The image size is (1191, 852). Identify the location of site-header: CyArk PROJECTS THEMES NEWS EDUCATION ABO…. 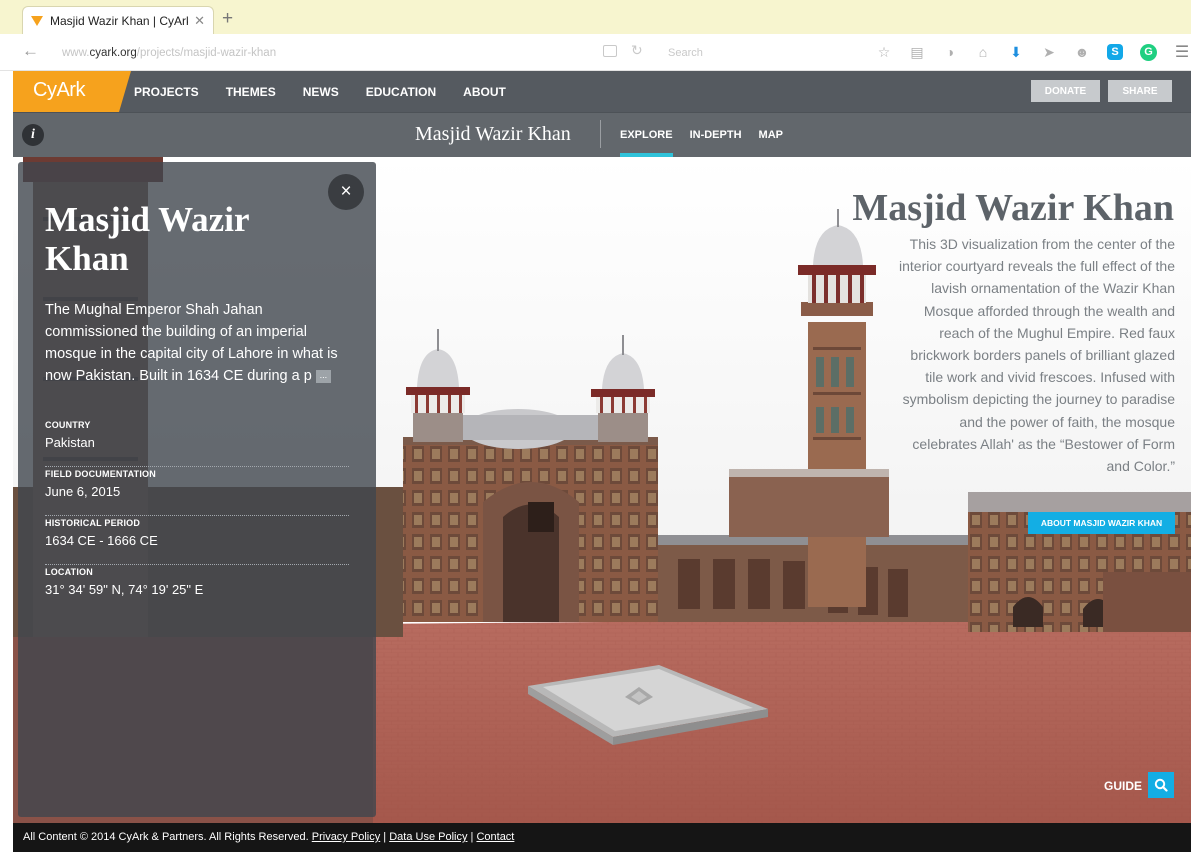
(602, 91).